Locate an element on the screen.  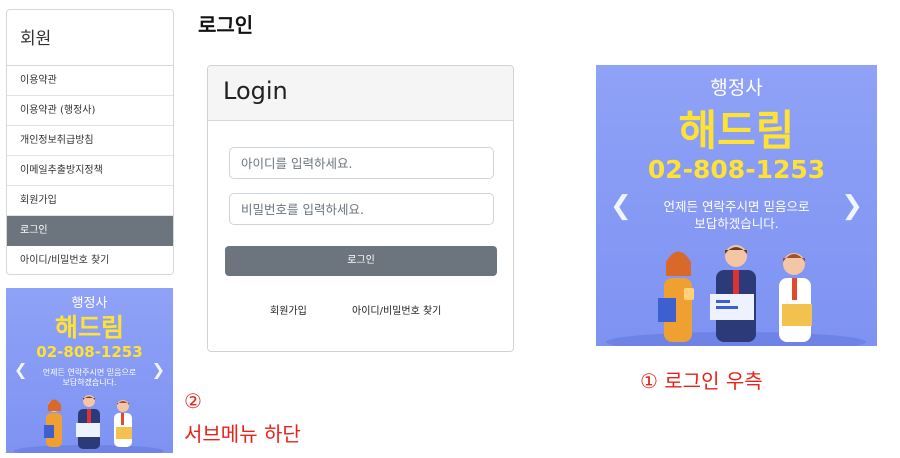
sidebar-item-signup: 회원가입 is located at coordinates (90, 201).